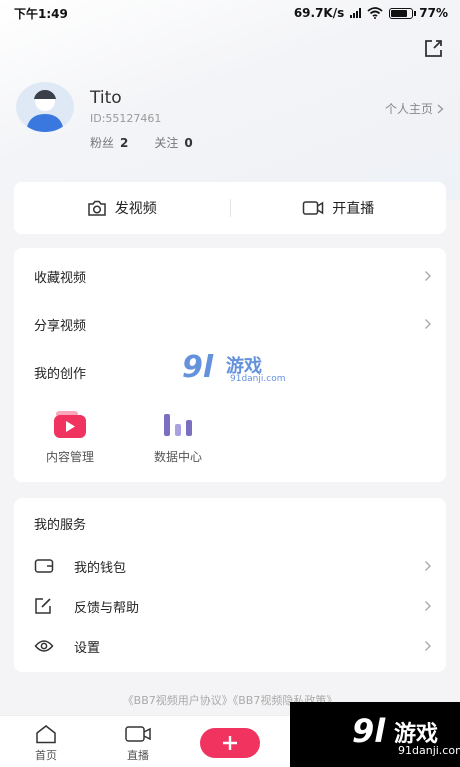 This screenshot has width=460, height=767. I want to click on tool-label: 数据中心, so click(177, 457).